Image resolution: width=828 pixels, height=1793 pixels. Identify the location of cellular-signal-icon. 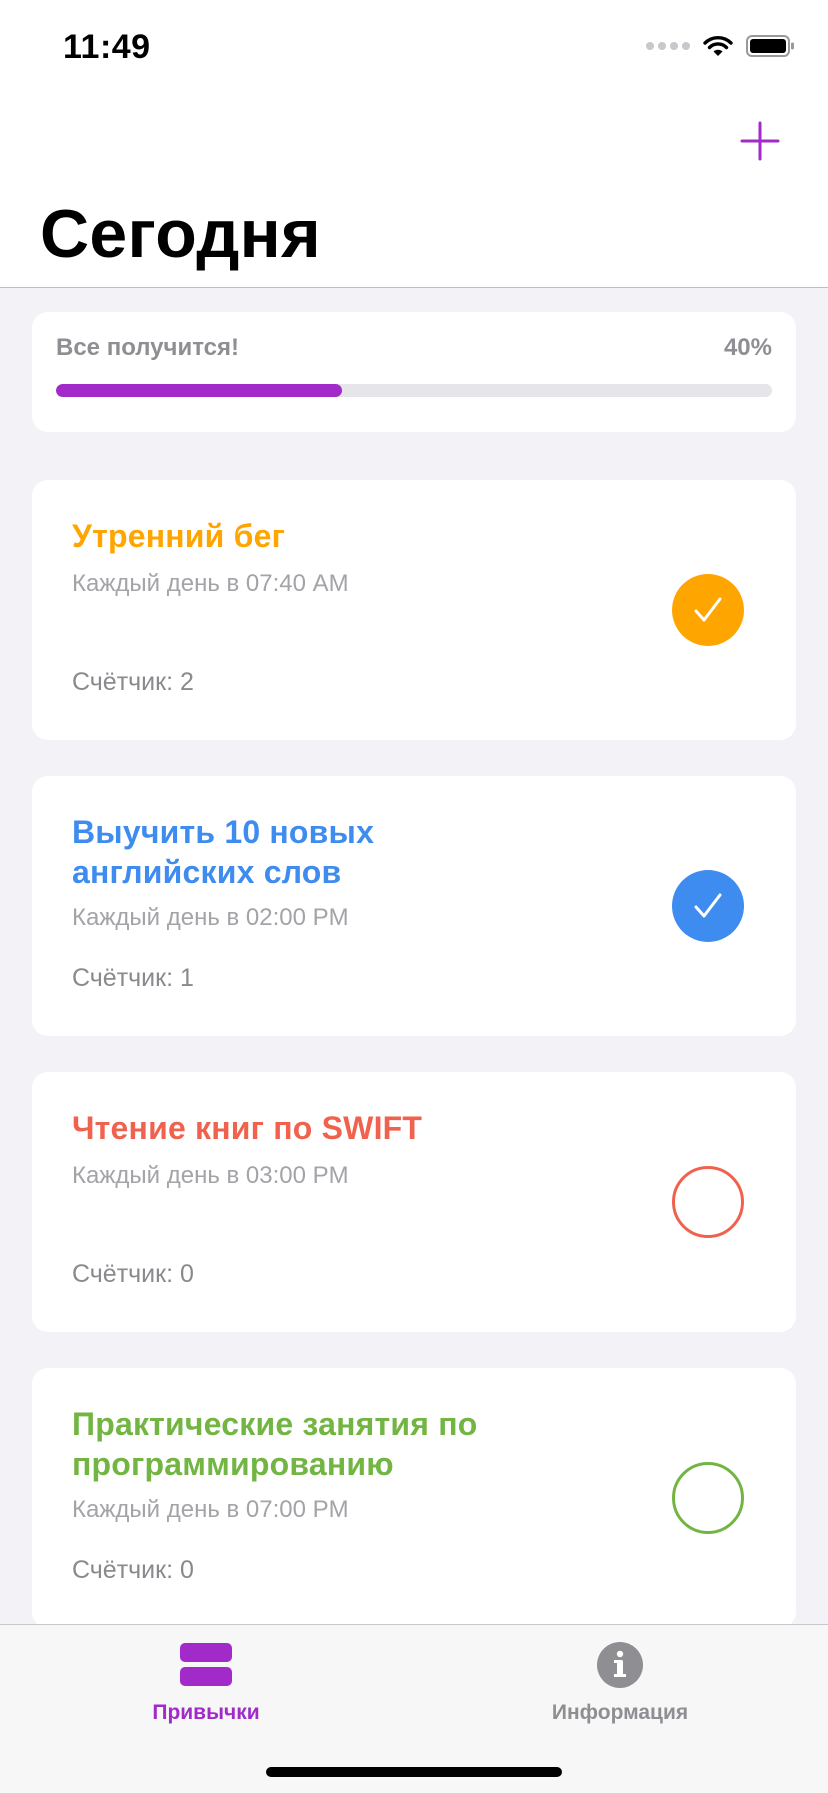
(668, 46).